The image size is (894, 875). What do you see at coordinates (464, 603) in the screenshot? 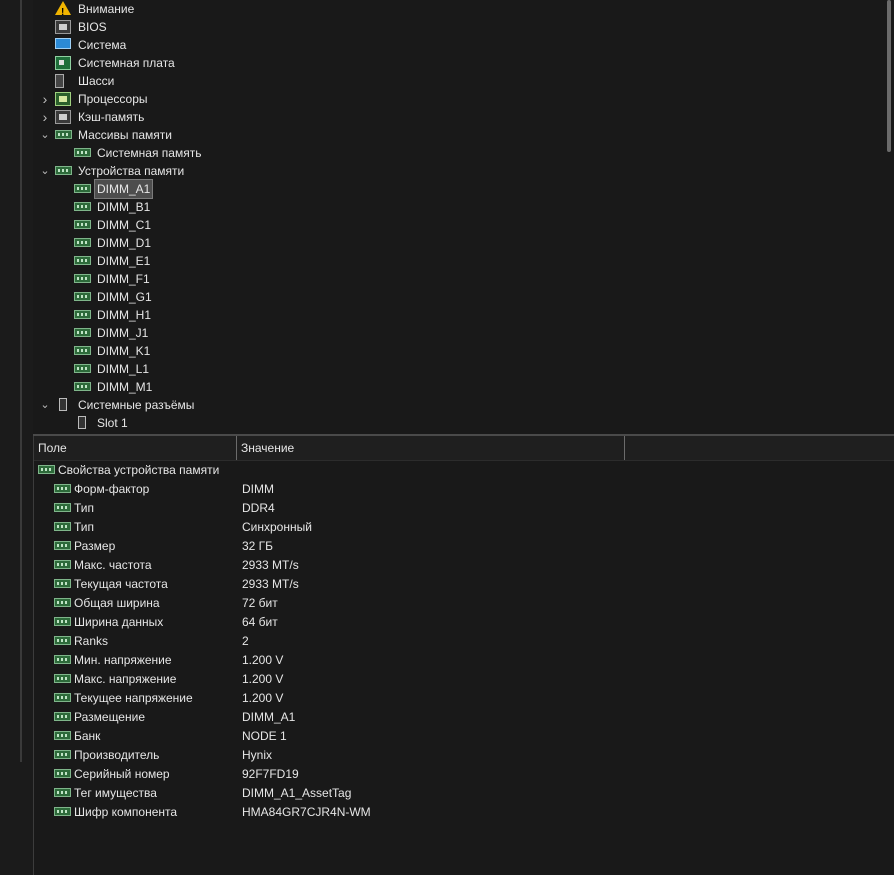
I see `property-row: Общая ширина 72 бит` at bounding box center [464, 603].